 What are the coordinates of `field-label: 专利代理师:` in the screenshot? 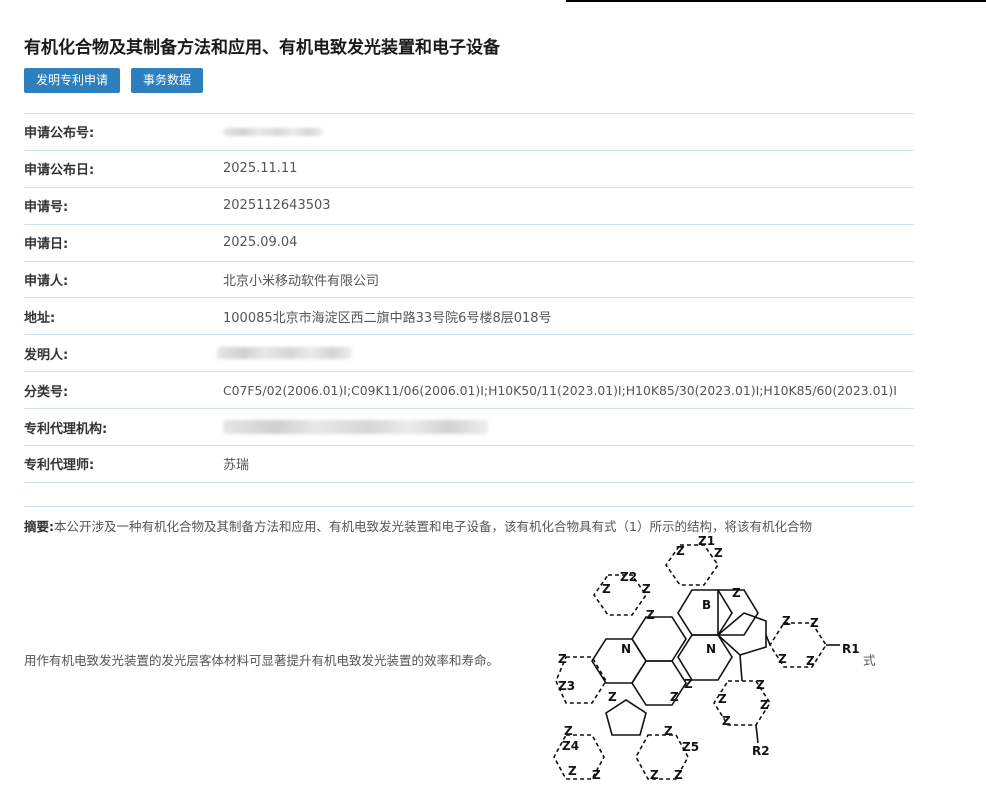 It's located at (59, 466).